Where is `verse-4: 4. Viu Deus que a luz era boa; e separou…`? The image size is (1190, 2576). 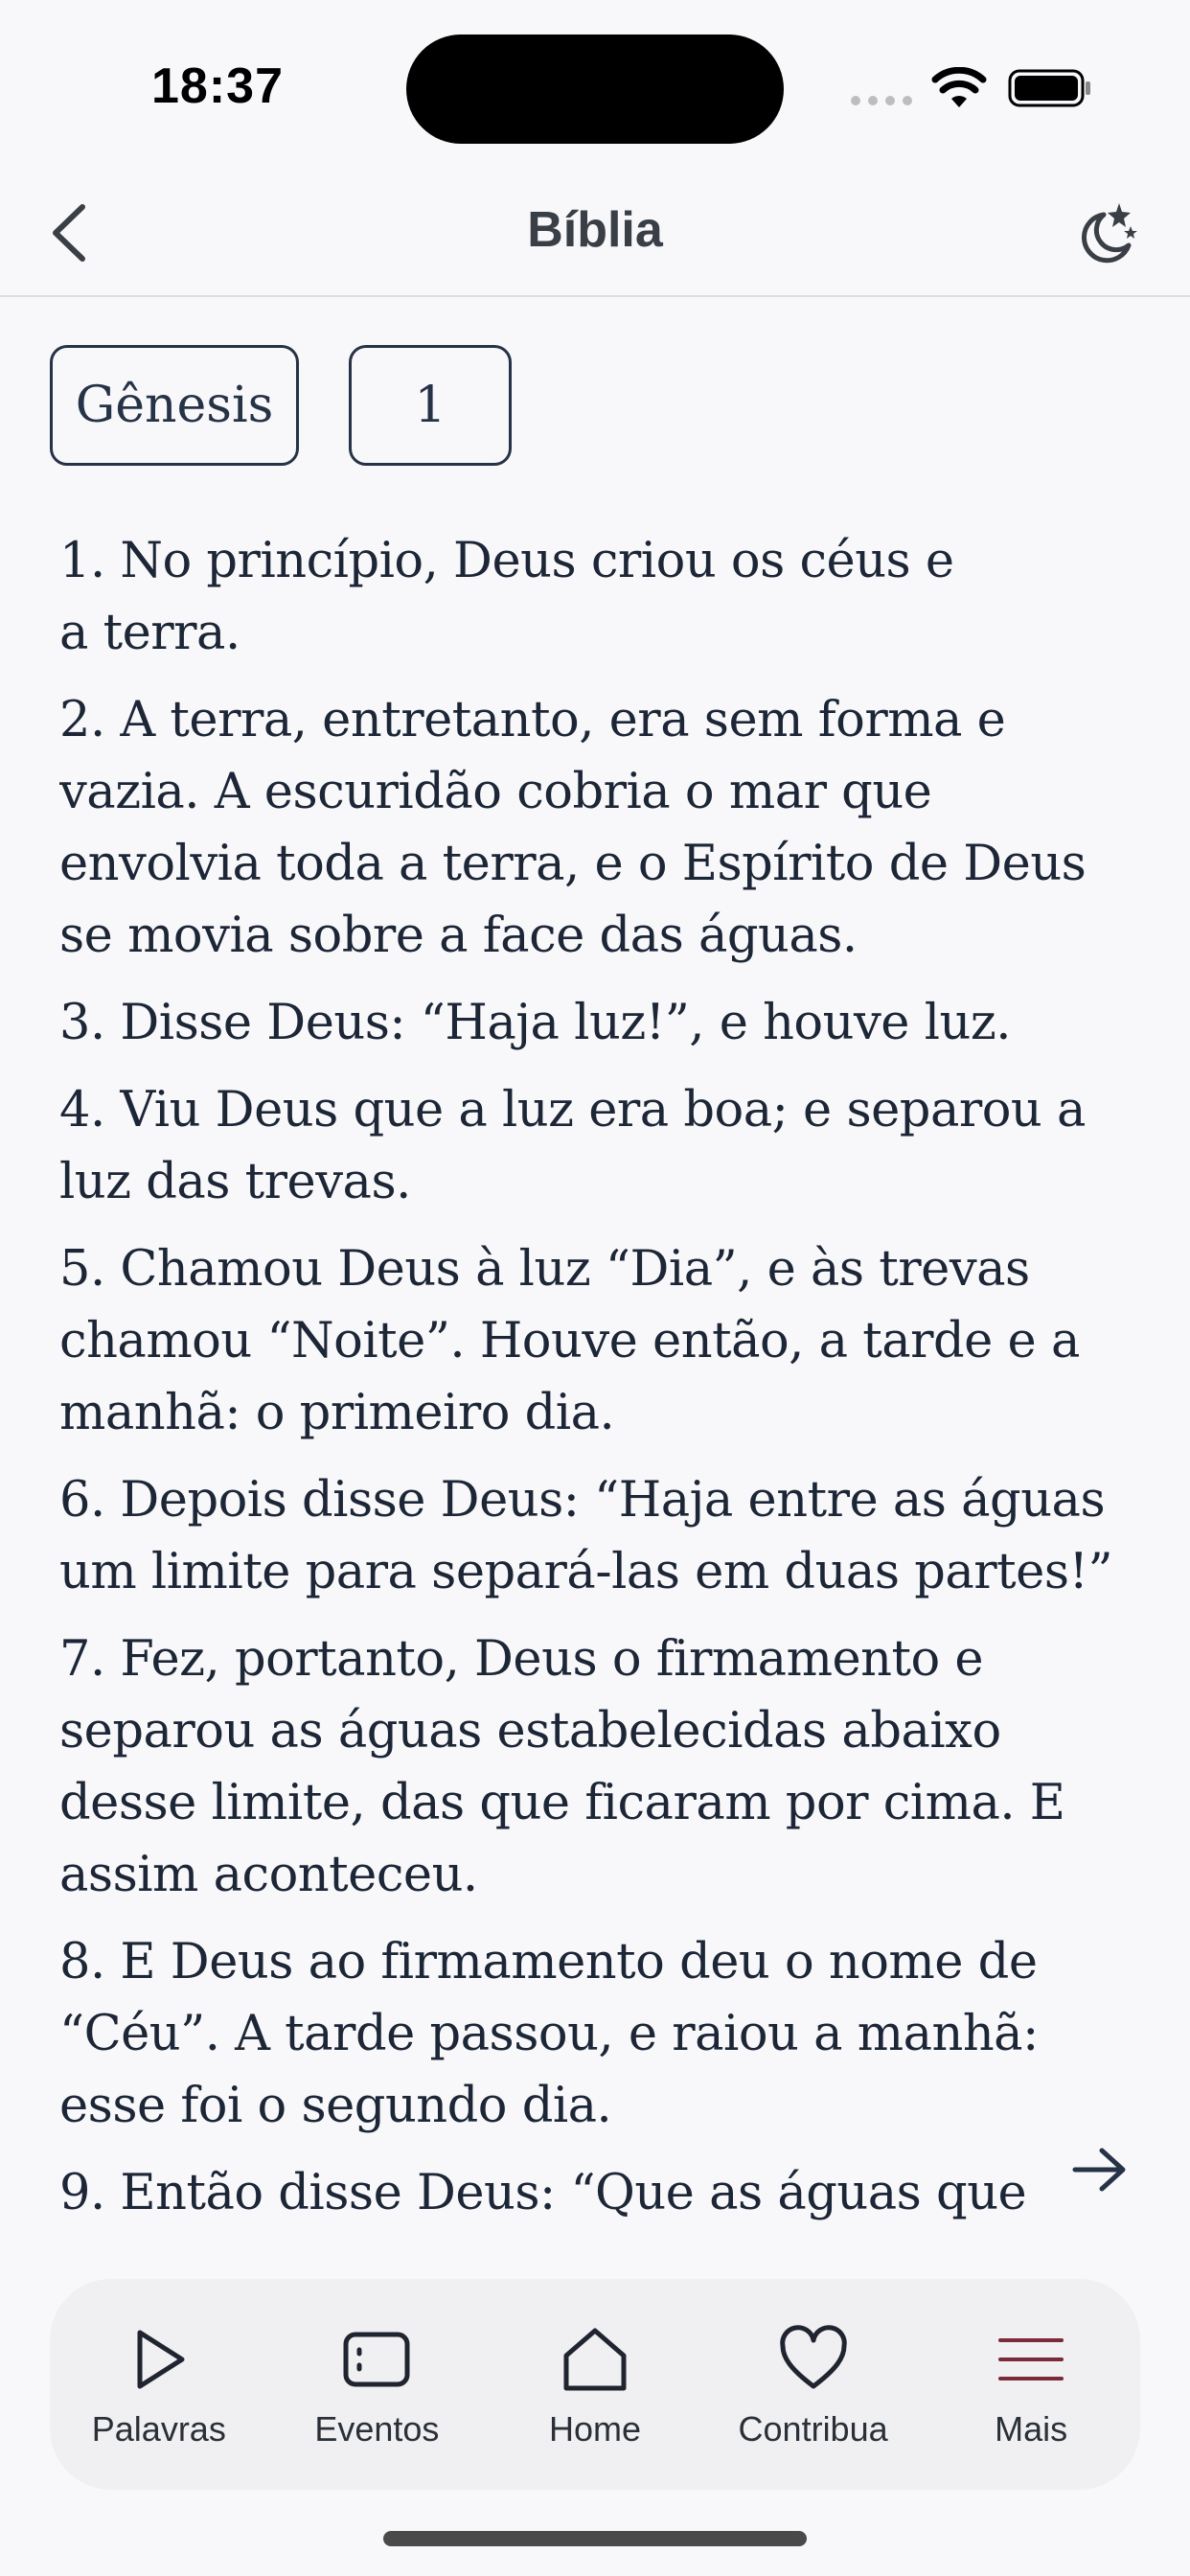 verse-4: 4. Viu Deus que a luz era boa; e separou… is located at coordinates (573, 1146).